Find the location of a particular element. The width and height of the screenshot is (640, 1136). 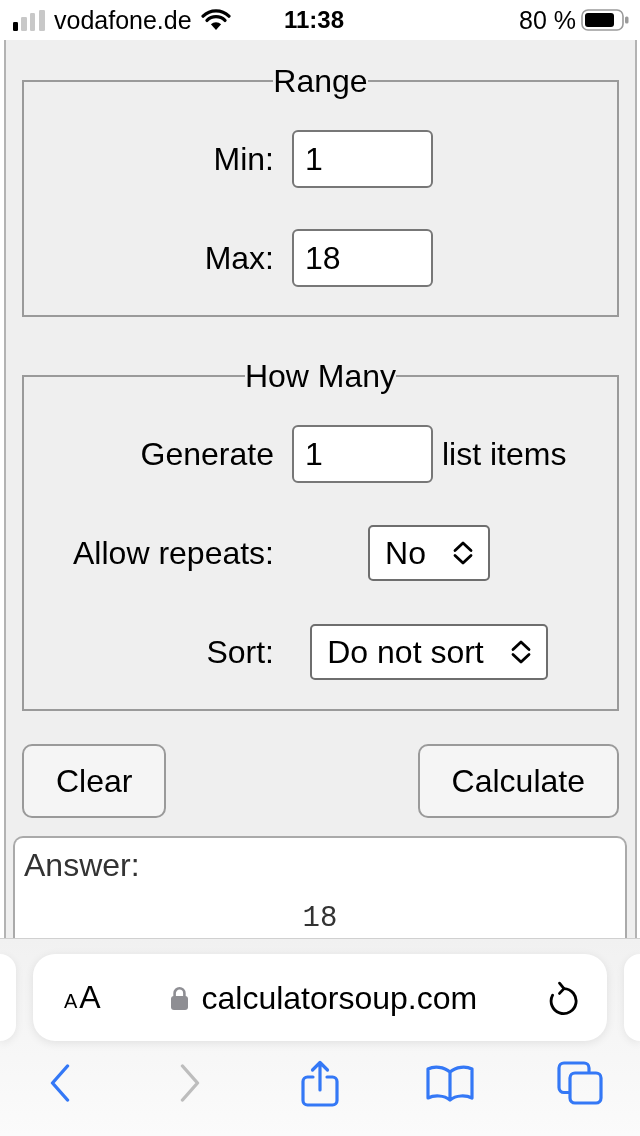

answer-value: 18 is located at coordinates (320, 919).